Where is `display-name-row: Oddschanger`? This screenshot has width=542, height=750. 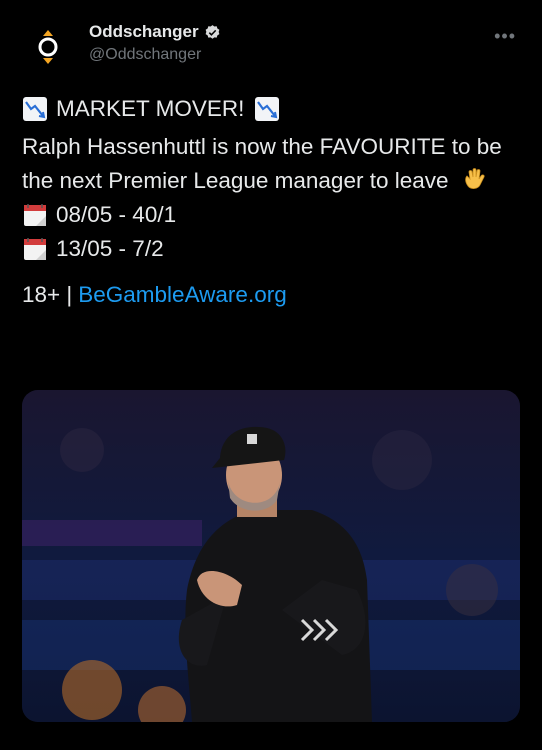 display-name-row: Oddschanger is located at coordinates (155, 32).